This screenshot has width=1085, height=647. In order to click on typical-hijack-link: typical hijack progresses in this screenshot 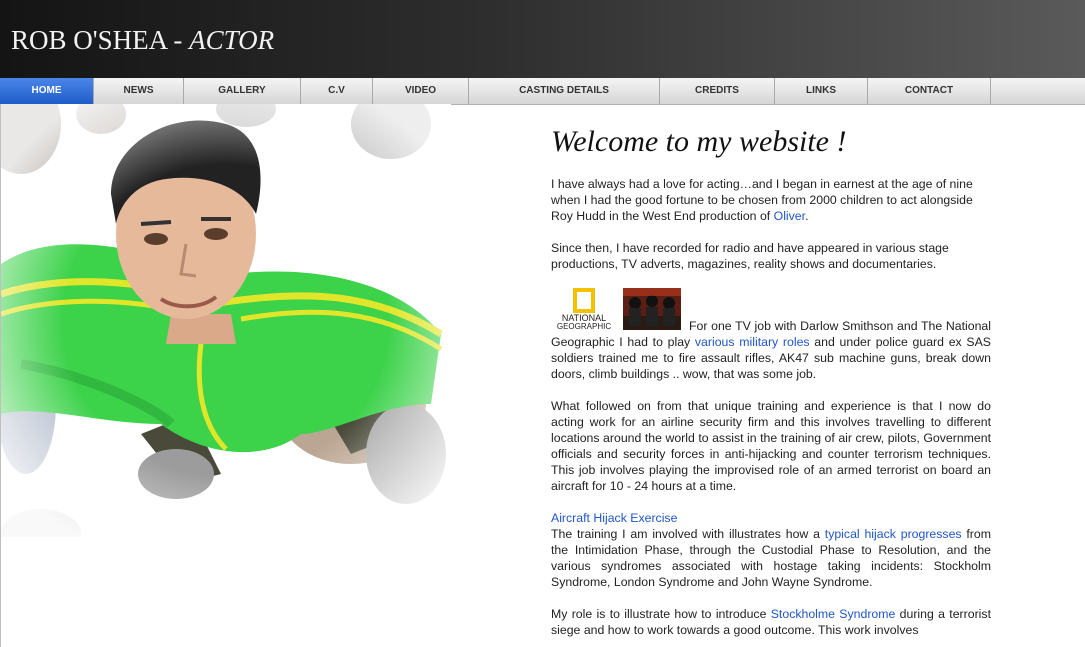, I will do `click(893, 534)`.